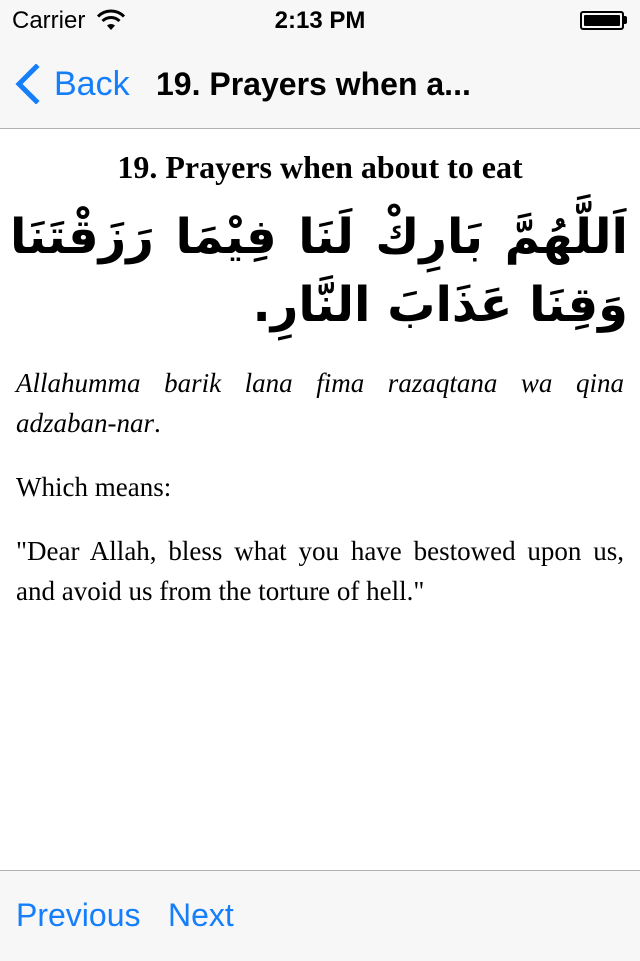 Image resolution: width=640 pixels, height=961 pixels. Describe the element at coordinates (201, 915) in the screenshot. I see `next-button: Next` at that location.